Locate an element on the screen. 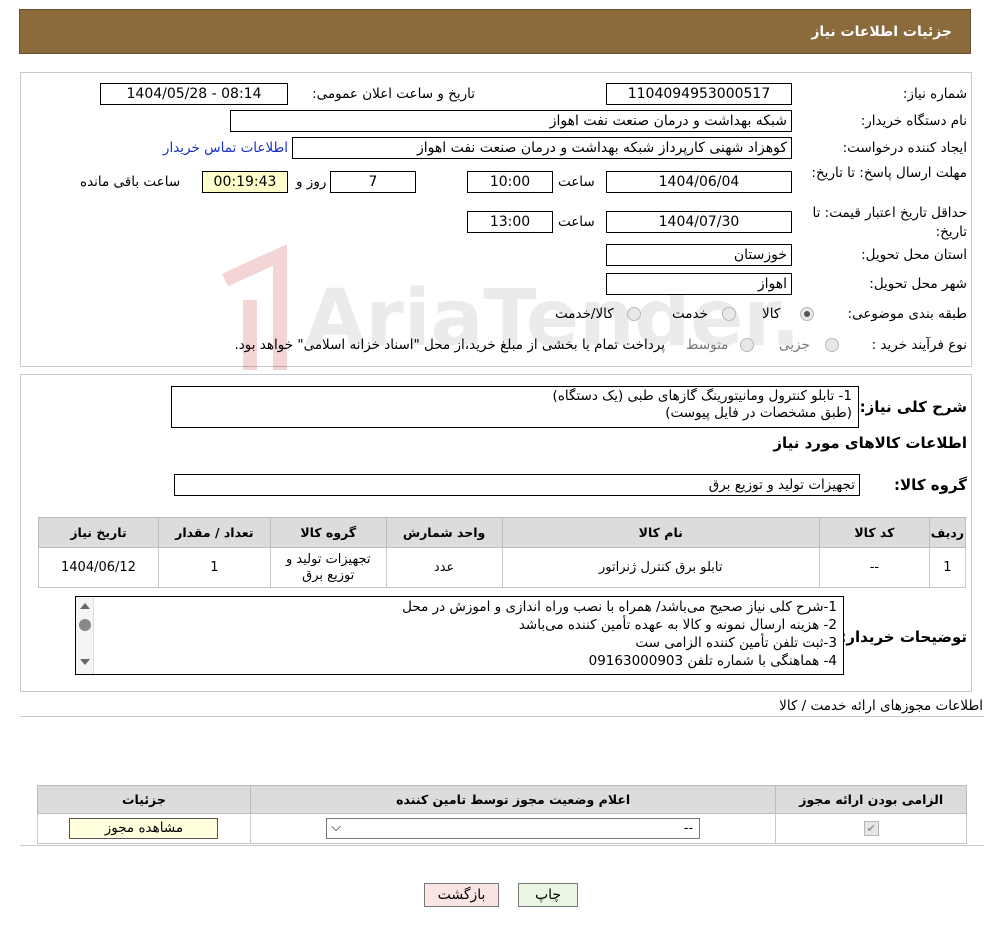 The image size is (985, 928). process-label: نوع فرآیند خرید : is located at coordinates (919, 345).